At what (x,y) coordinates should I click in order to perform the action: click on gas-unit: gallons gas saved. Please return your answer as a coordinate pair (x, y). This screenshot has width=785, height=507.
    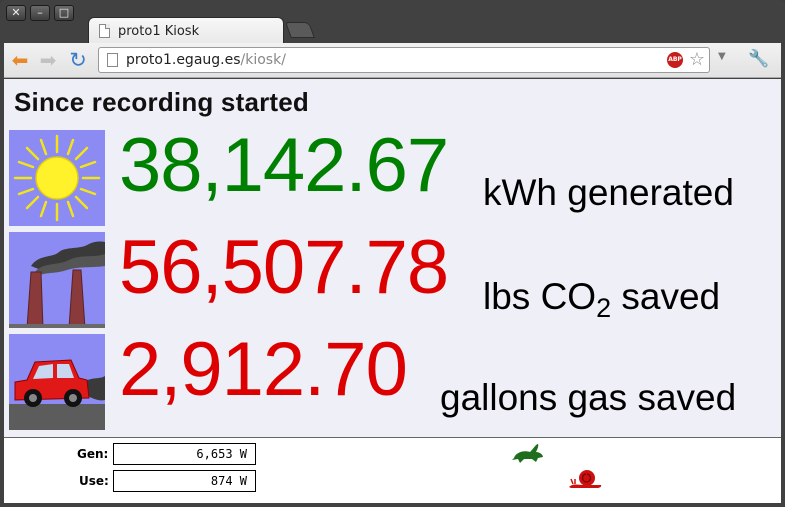
    Looking at the image, I should click on (588, 397).